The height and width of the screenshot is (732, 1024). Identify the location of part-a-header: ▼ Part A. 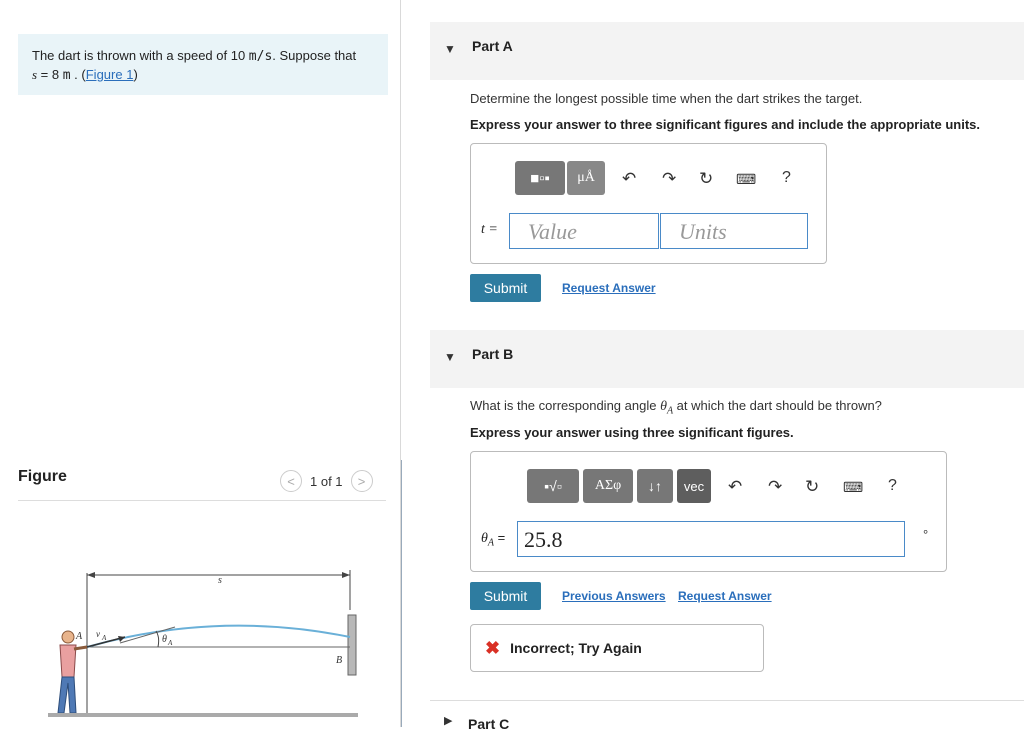
(727, 51).